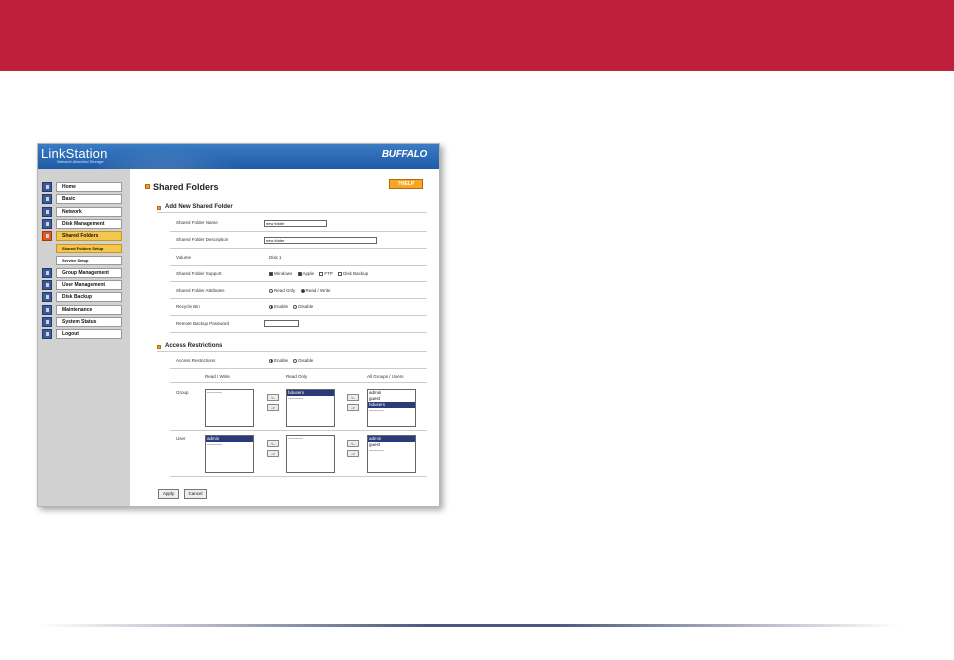 This screenshot has height=660, width=954. Describe the element at coordinates (89, 187) in the screenshot. I see `sidebar-item-label: Home` at that location.